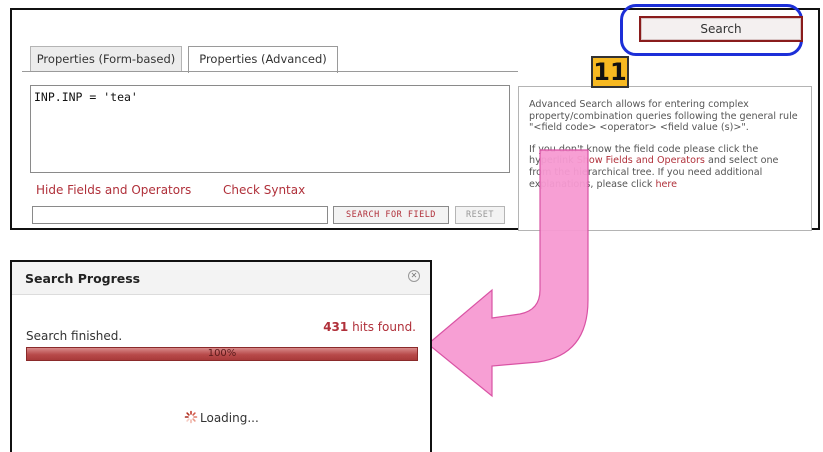 The image size is (823, 452). Describe the element at coordinates (113, 190) in the screenshot. I see `hide-fields-link: Hide Fields and Operators` at that location.